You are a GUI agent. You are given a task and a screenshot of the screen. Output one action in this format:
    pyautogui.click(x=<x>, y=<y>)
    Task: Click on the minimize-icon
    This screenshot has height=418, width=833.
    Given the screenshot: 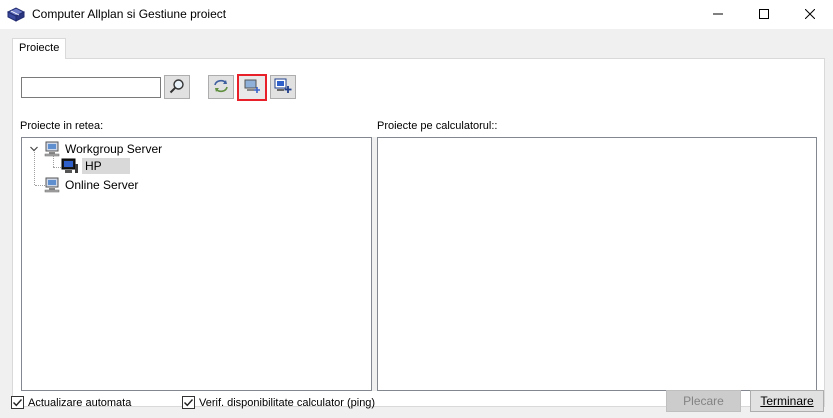 What is the action you would take?
    pyautogui.click(x=718, y=15)
    